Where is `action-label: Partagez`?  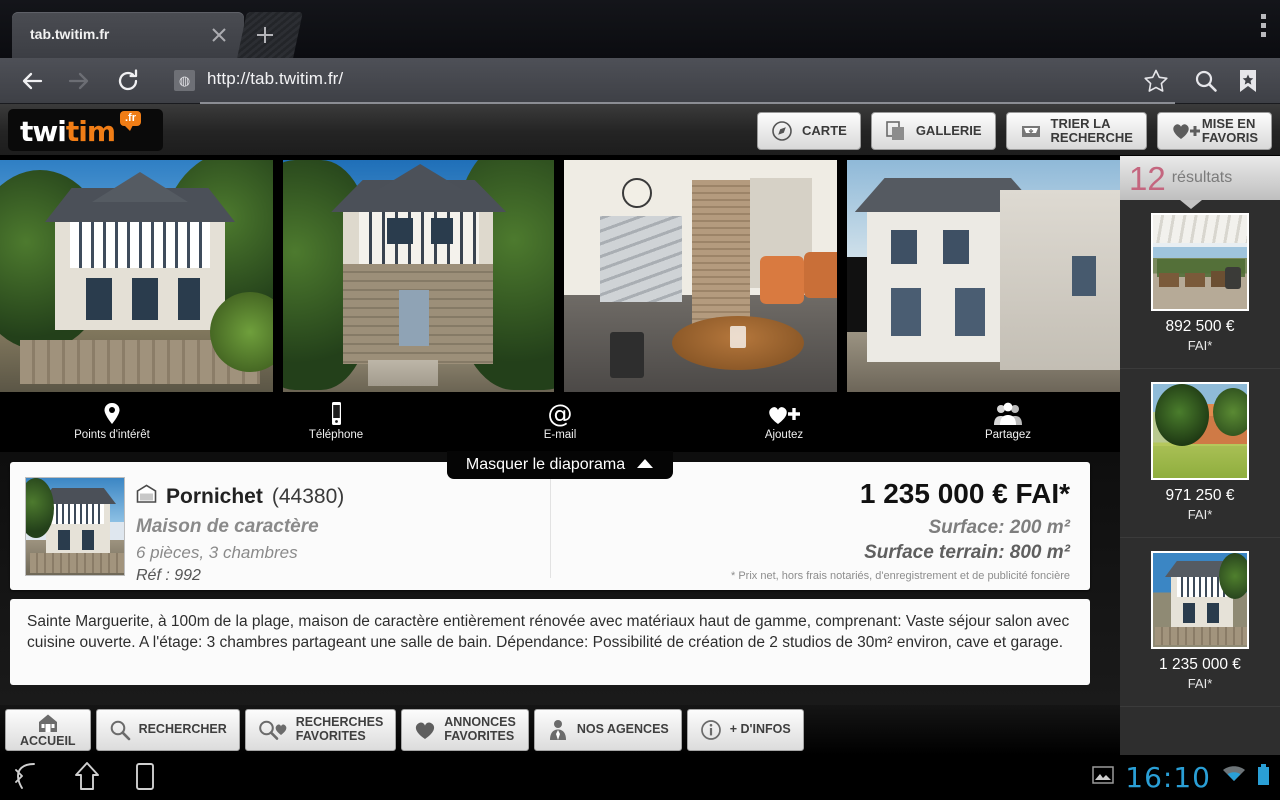 action-label: Partagez is located at coordinates (1008, 435).